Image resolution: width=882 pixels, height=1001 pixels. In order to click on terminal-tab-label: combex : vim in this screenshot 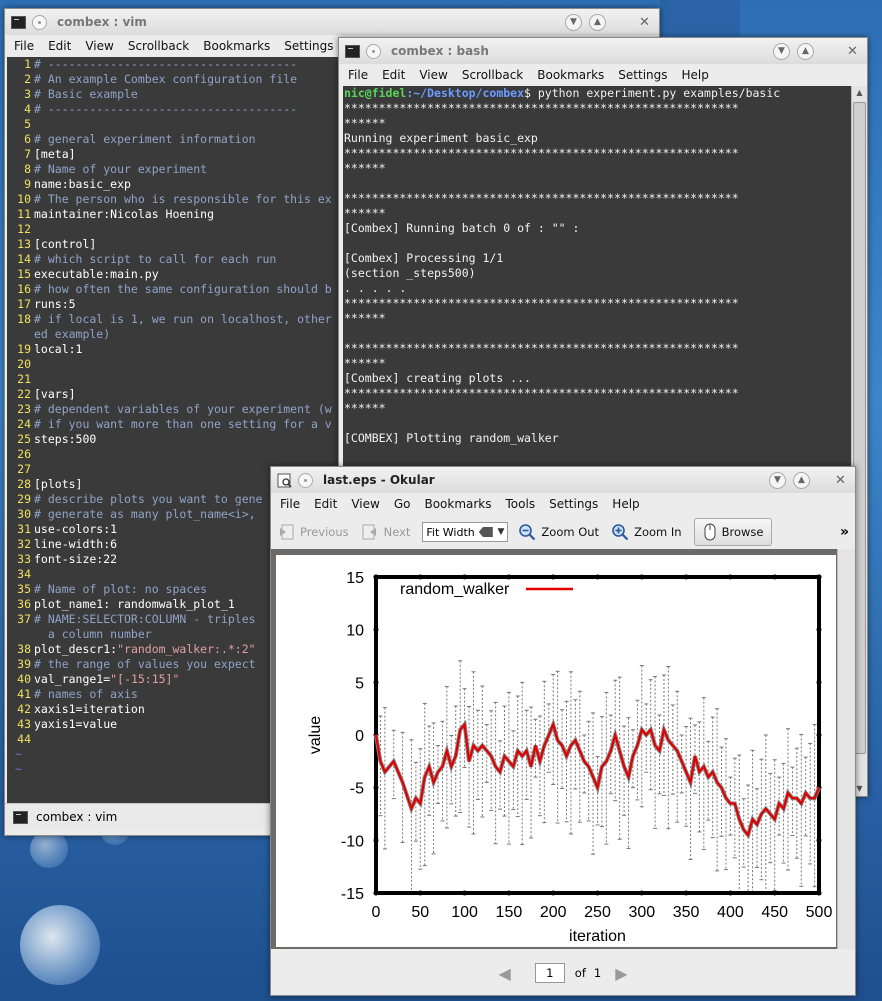, I will do `click(76, 817)`.